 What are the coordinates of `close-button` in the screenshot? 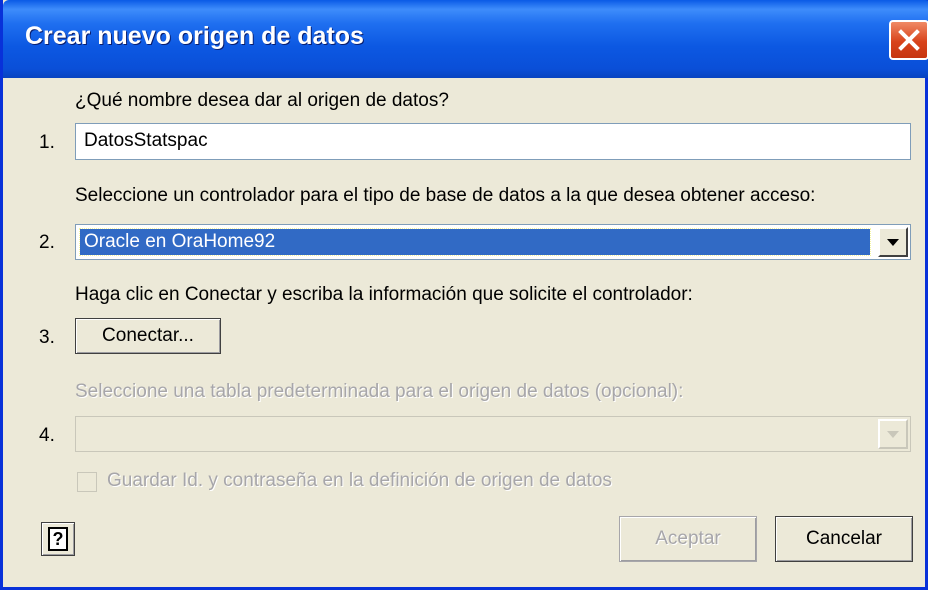 It's located at (908, 40).